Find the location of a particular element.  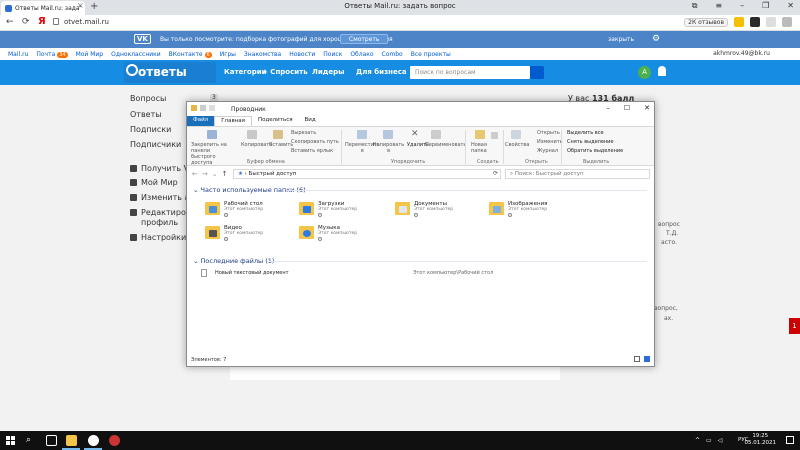

feedback-tab: 1 is located at coordinates (794, 326).